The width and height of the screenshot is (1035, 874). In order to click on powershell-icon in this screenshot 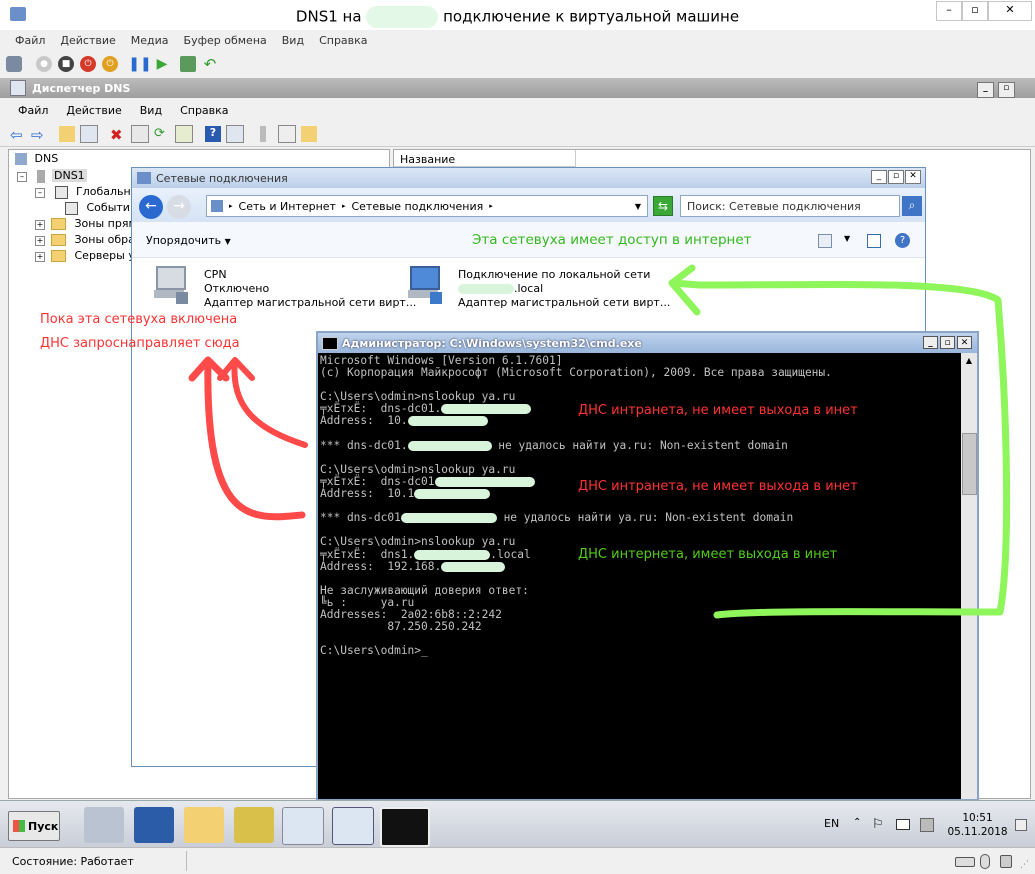, I will do `click(154, 825)`.